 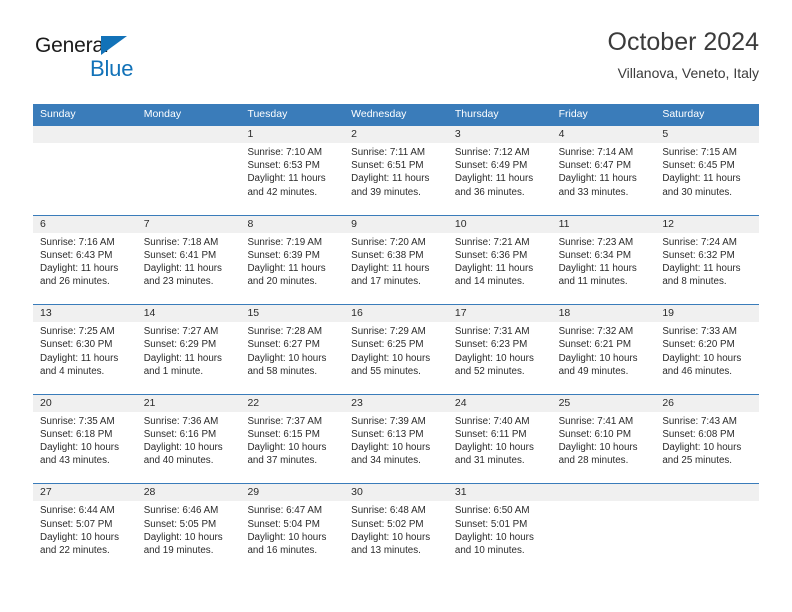 I want to click on daylight-text-line2: and 13 minutes., so click(x=386, y=550).